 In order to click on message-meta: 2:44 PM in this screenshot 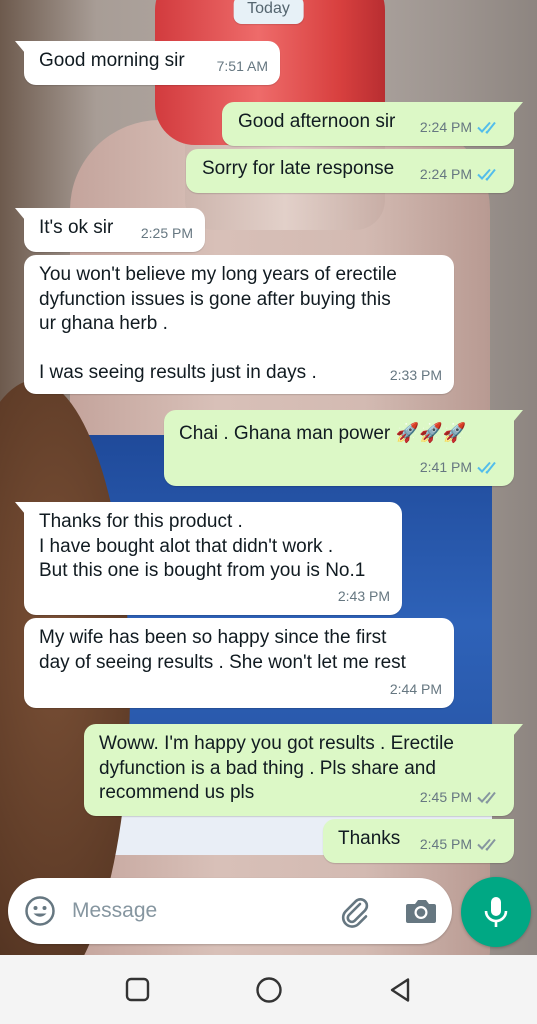, I will do `click(416, 689)`.